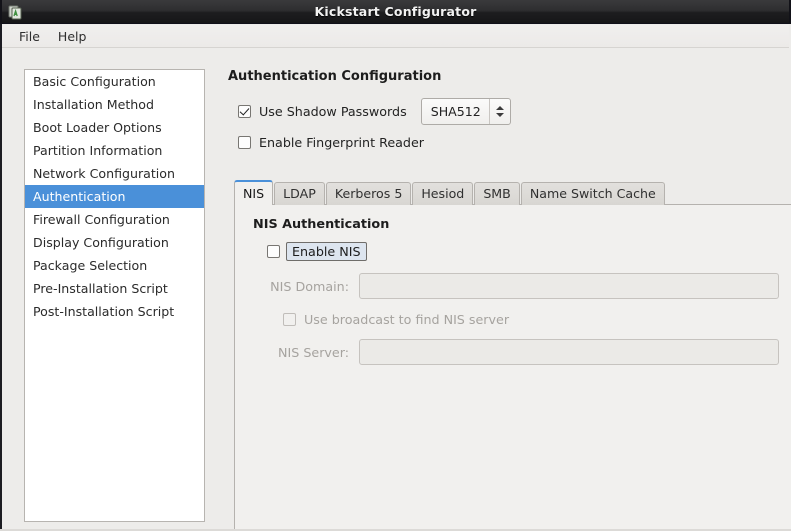 The height and width of the screenshot is (531, 791). What do you see at coordinates (333, 111) in the screenshot?
I see `use-shadow-passwords-label: Use Shadow Passwords` at bounding box center [333, 111].